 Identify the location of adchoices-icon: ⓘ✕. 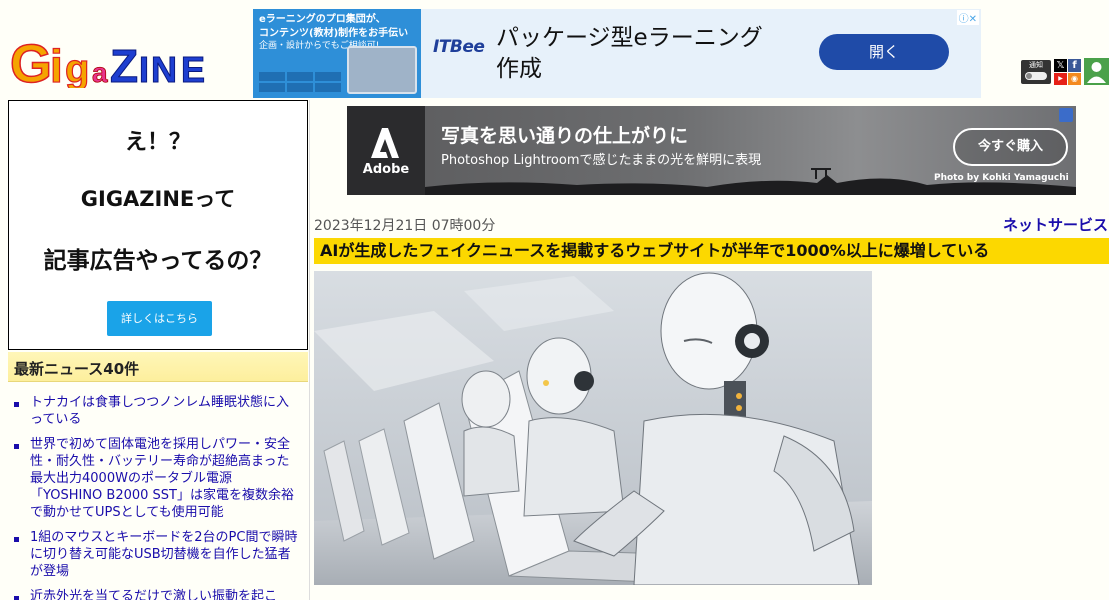
(967, 17).